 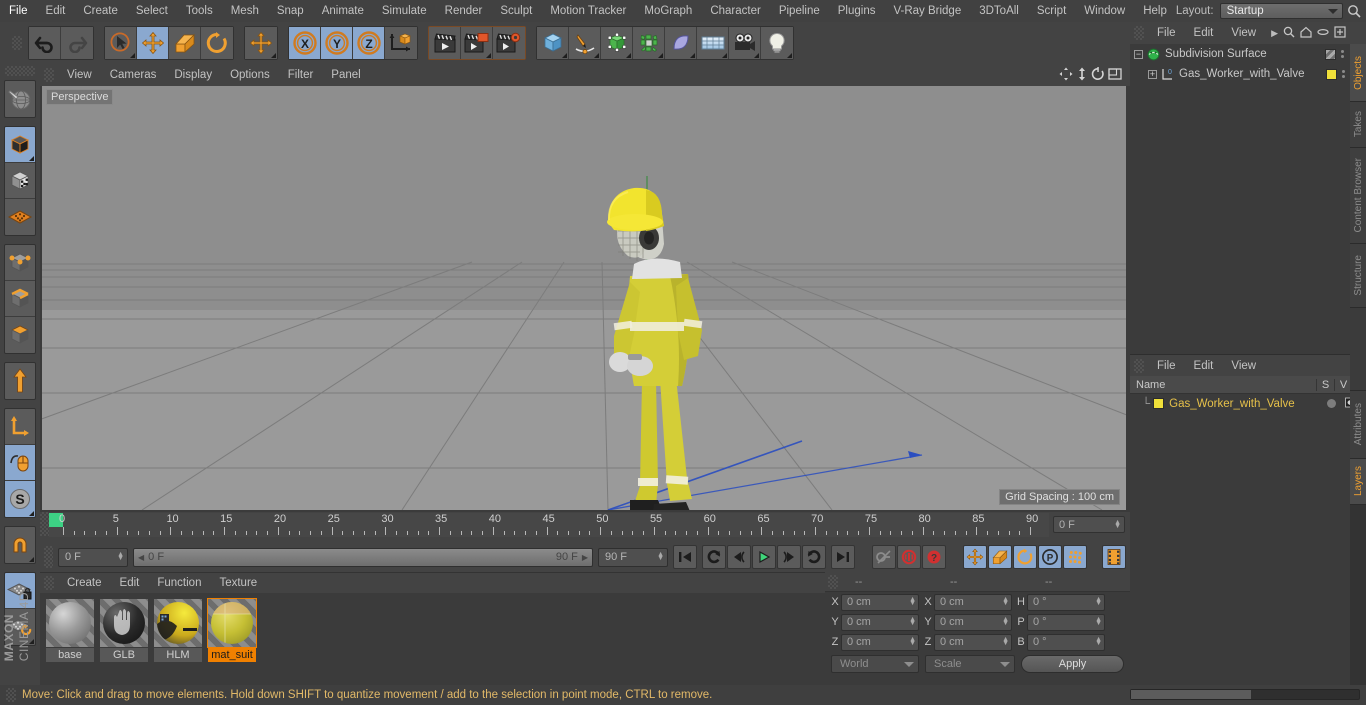 I want to click on menu-sculpt: Sculpt, so click(x=516, y=11).